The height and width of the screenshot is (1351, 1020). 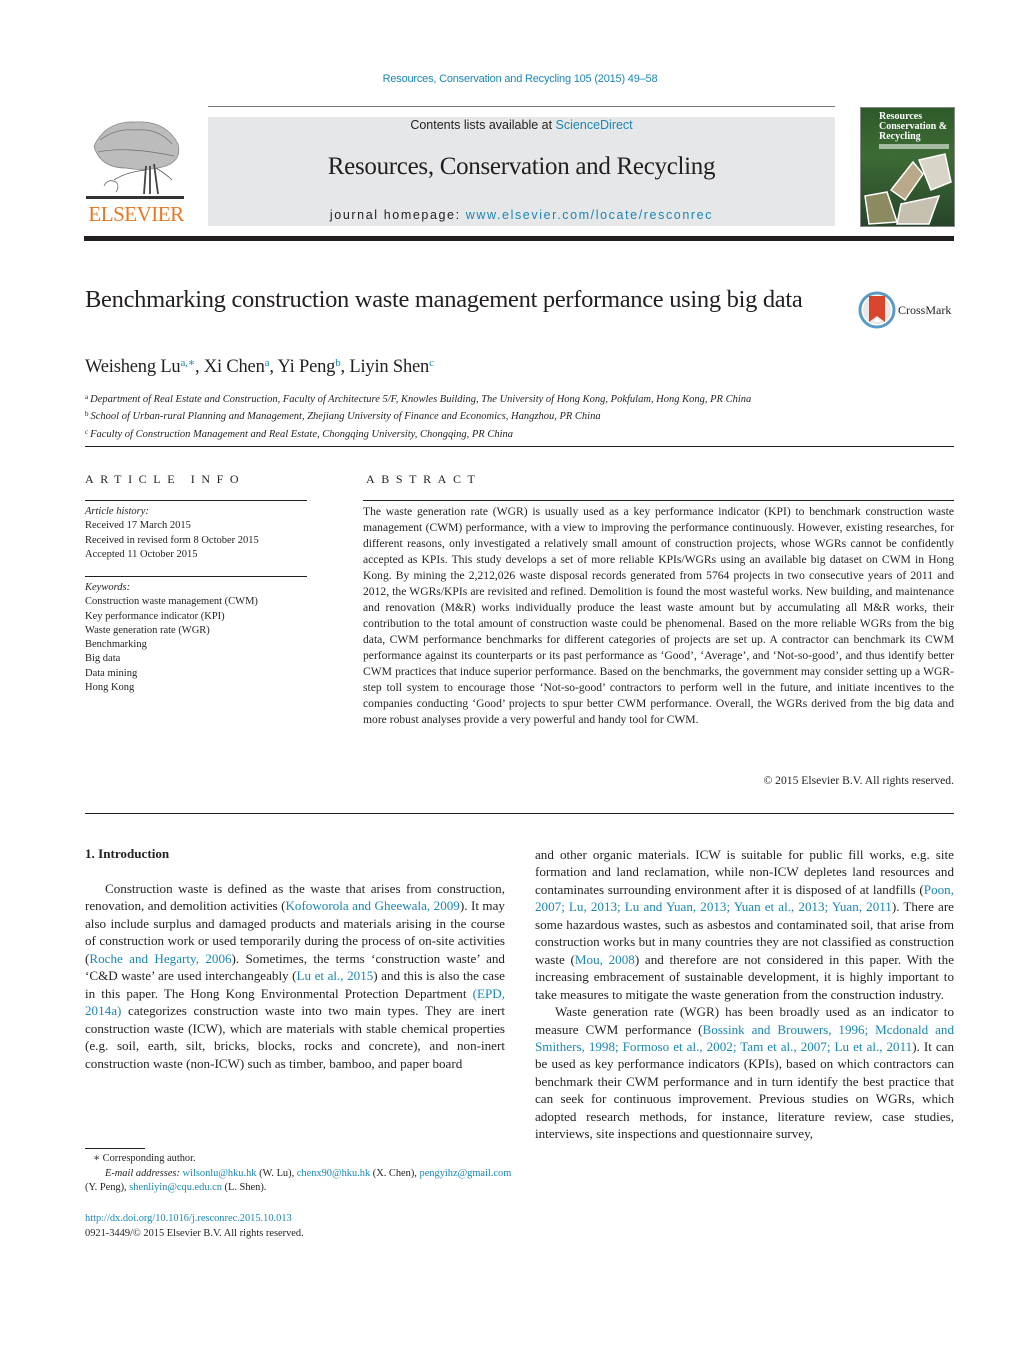 What do you see at coordinates (267, 363) in the screenshot?
I see `author-affiliation-mark: a` at bounding box center [267, 363].